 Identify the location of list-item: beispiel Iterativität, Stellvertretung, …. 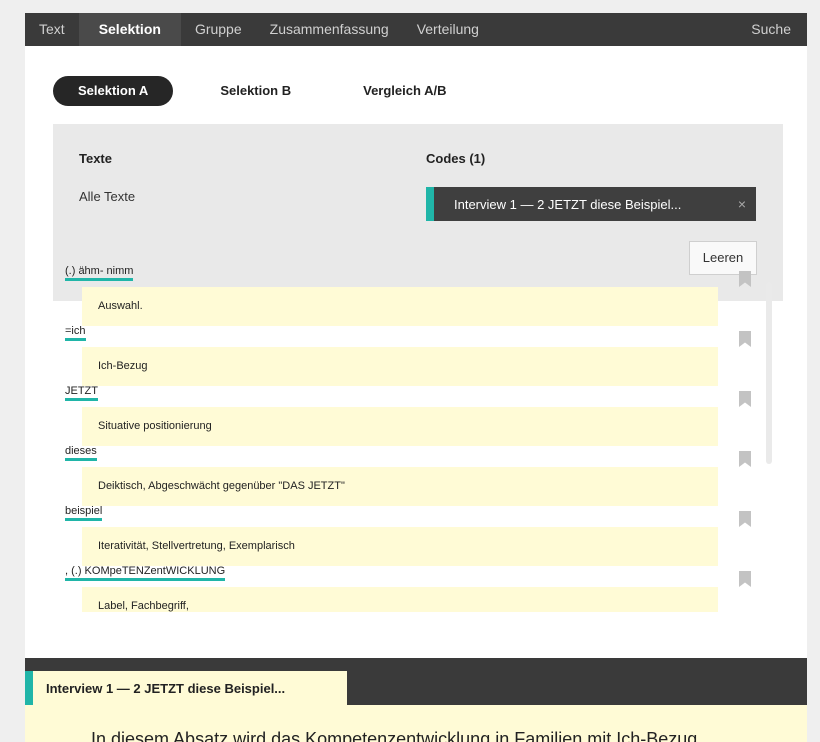
(412, 534).